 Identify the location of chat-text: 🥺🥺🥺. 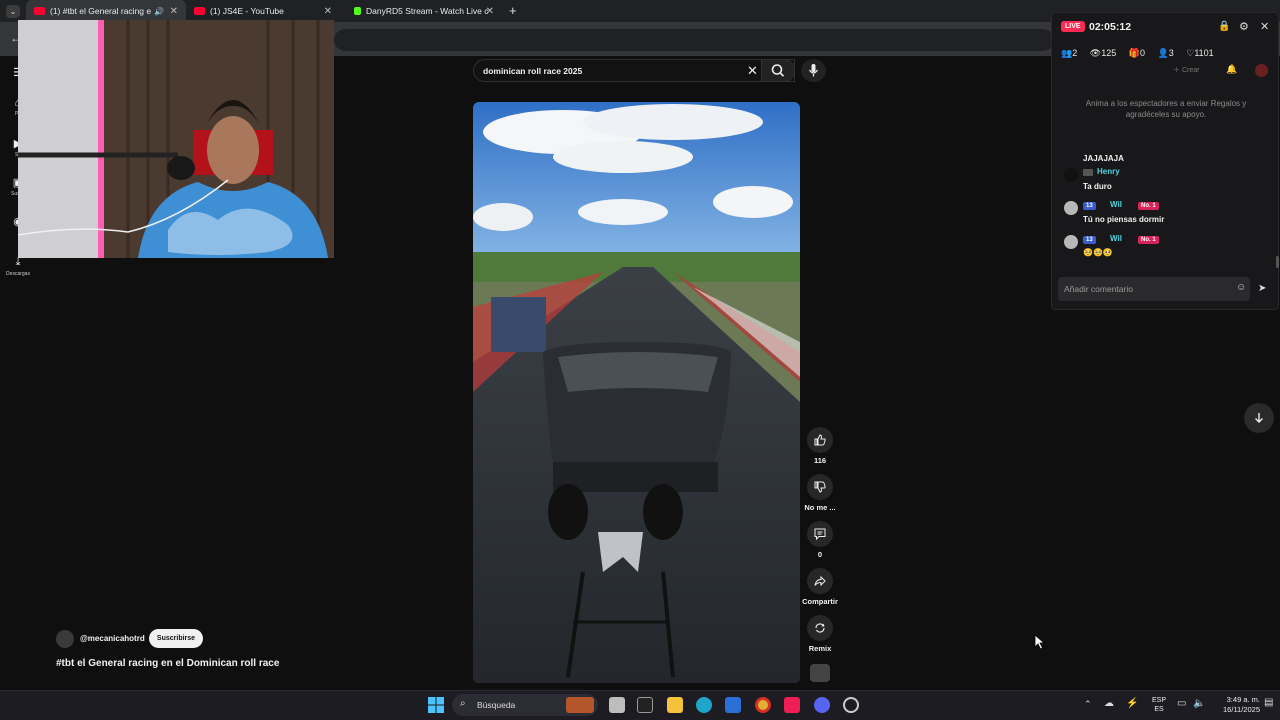
(1098, 252).